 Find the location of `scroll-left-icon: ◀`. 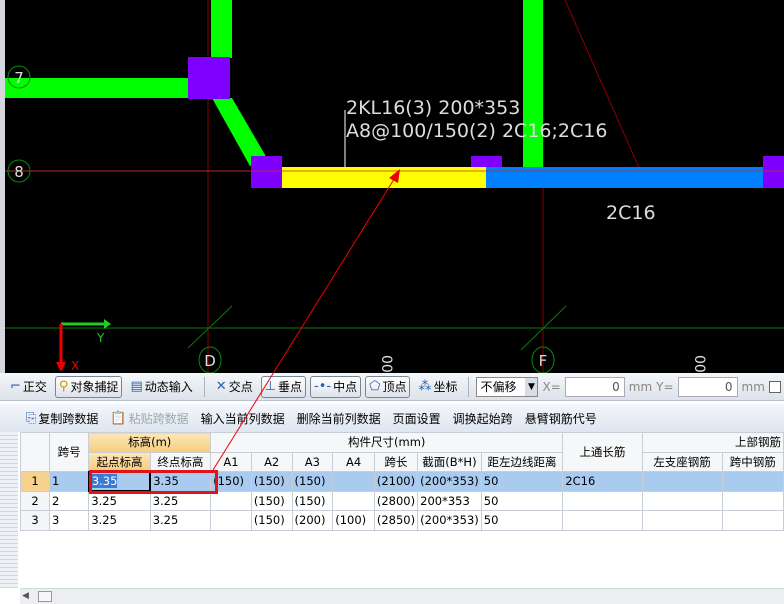

scroll-left-icon: ◀ is located at coordinates (25, 596).